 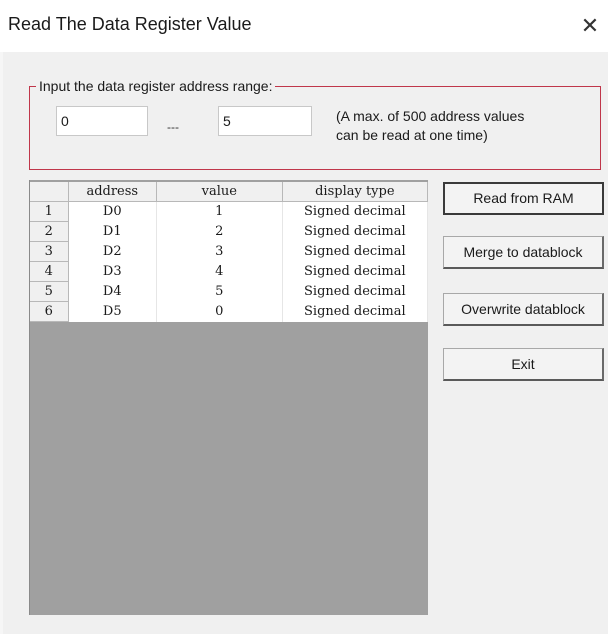 I want to click on hint-line-2: can be read at one time), so click(x=412, y=135).